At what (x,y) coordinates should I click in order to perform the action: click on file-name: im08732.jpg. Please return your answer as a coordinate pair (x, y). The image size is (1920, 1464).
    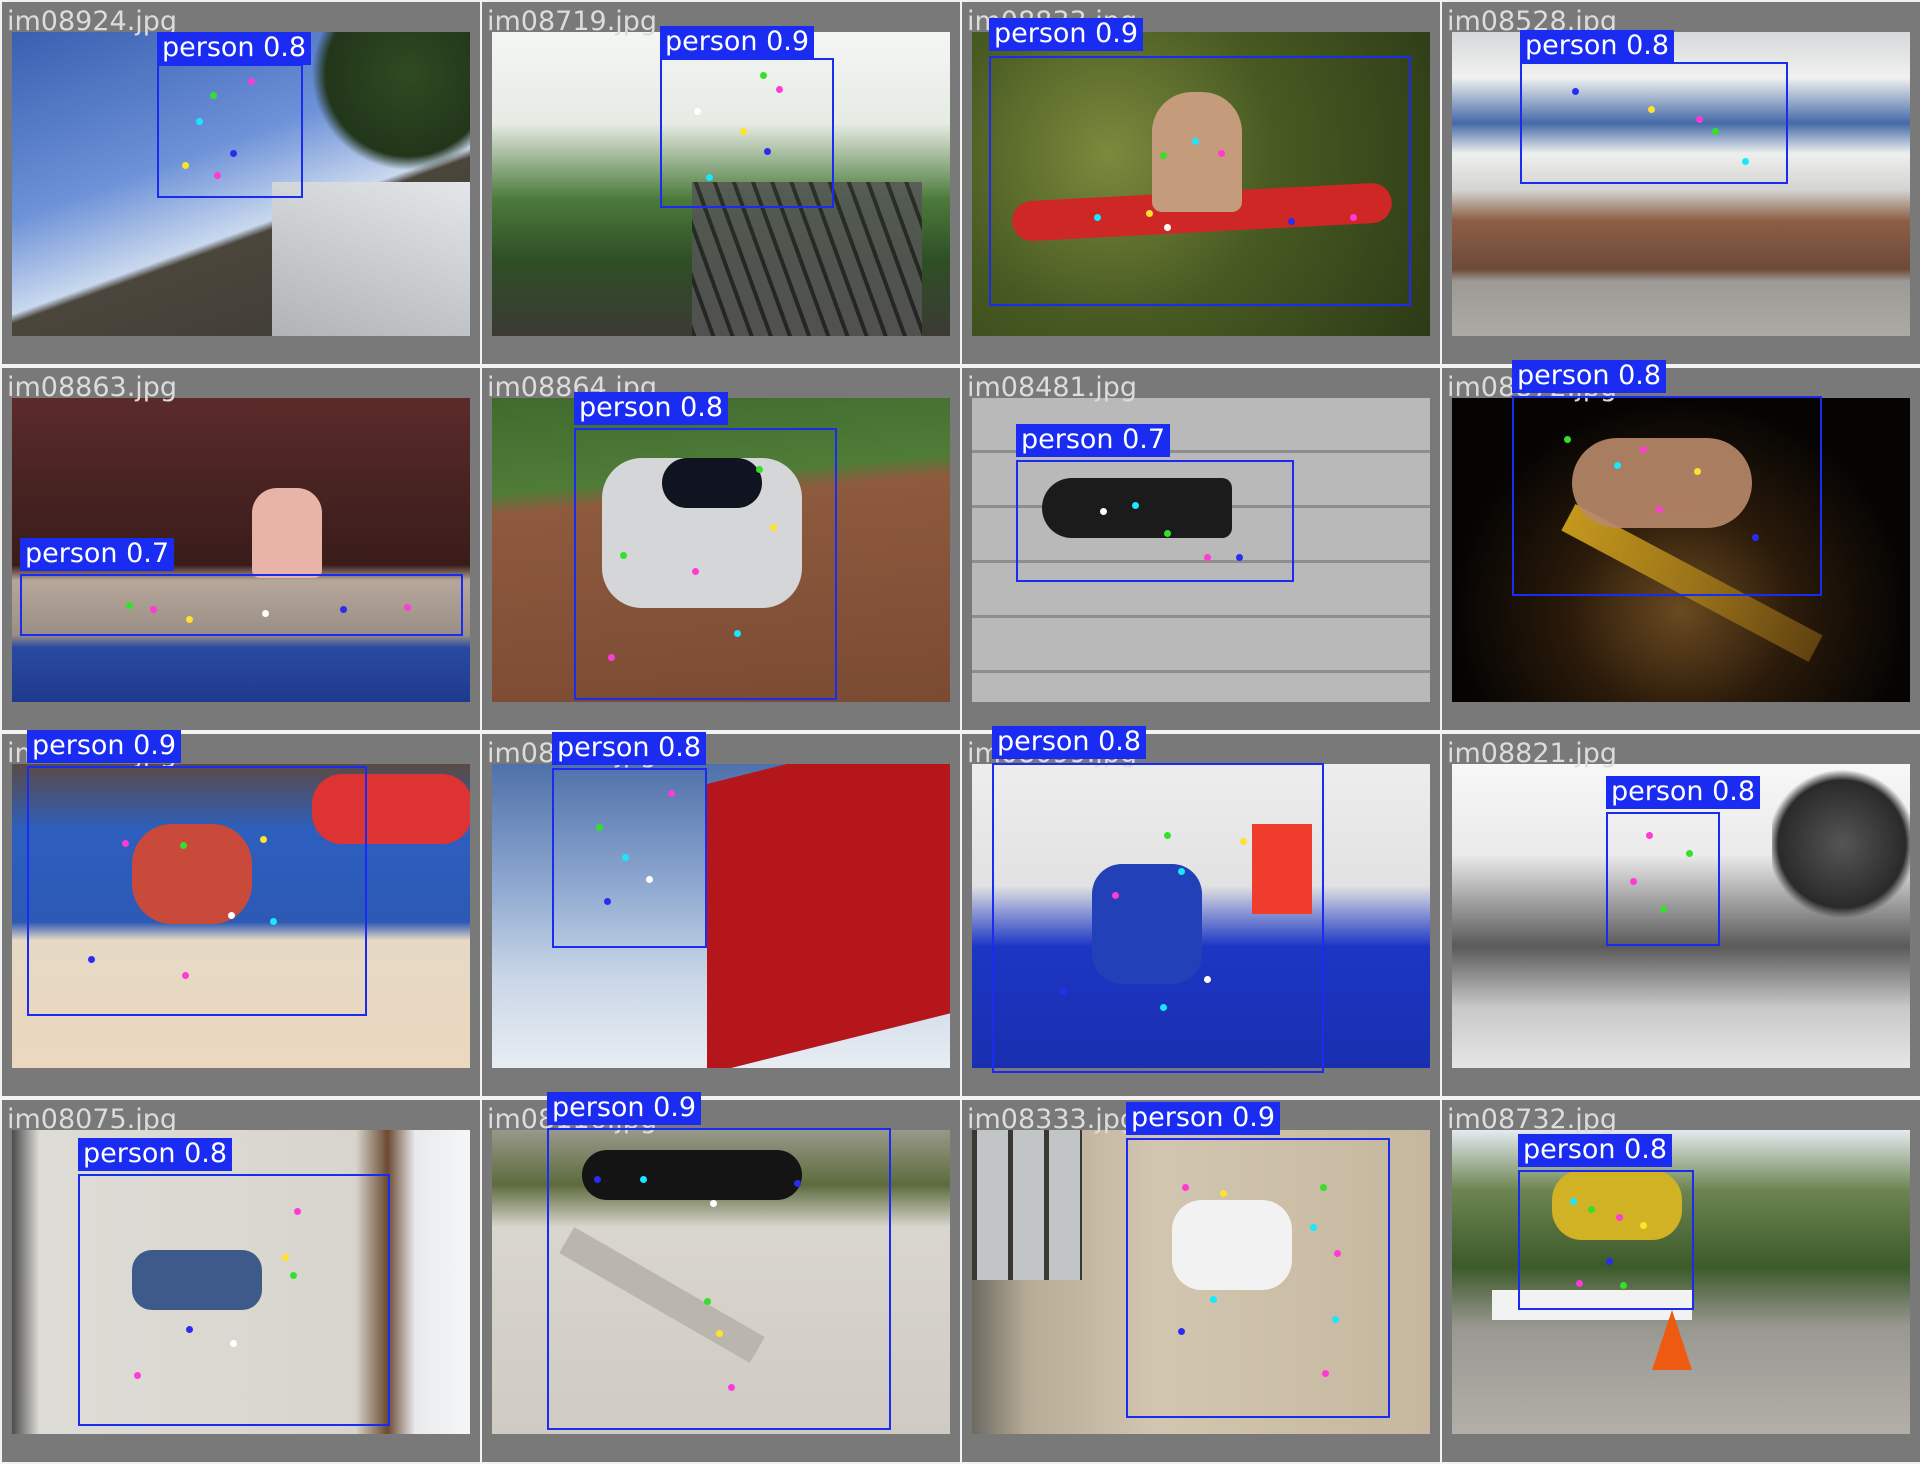
    Looking at the image, I should click on (1532, 1119).